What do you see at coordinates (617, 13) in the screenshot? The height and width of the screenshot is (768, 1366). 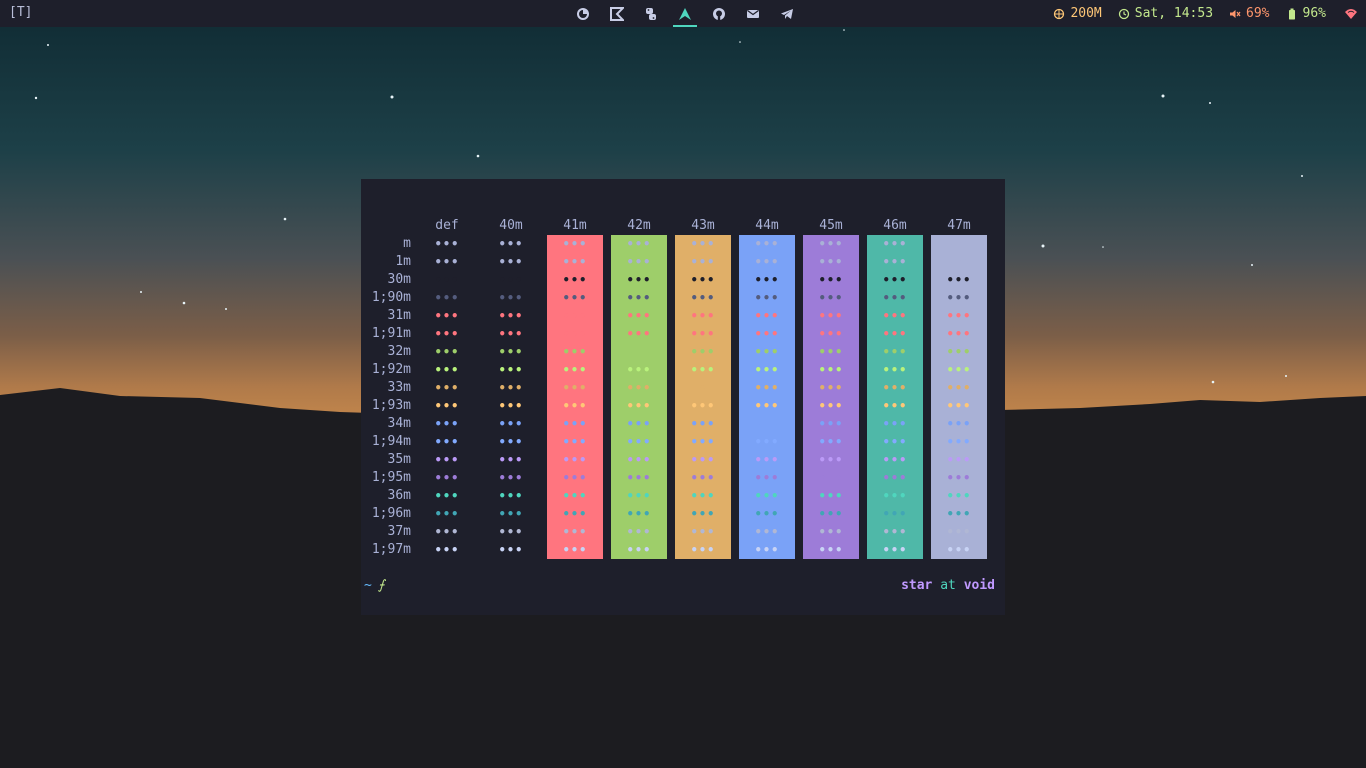 I see `kotlin-icon` at bounding box center [617, 13].